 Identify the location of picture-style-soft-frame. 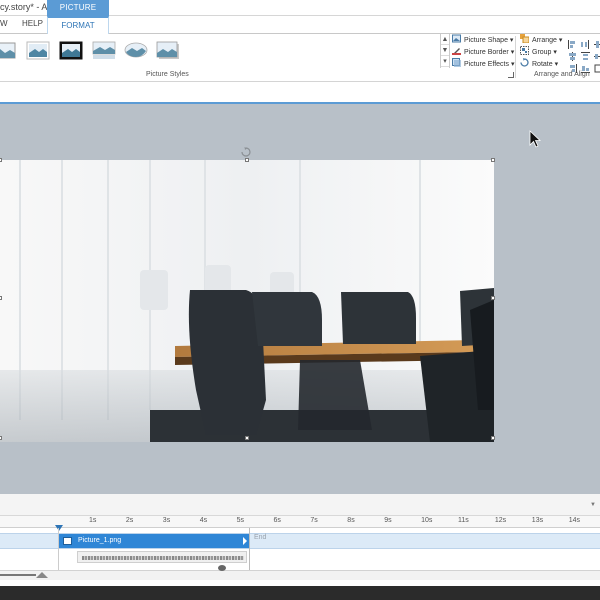
(38, 50).